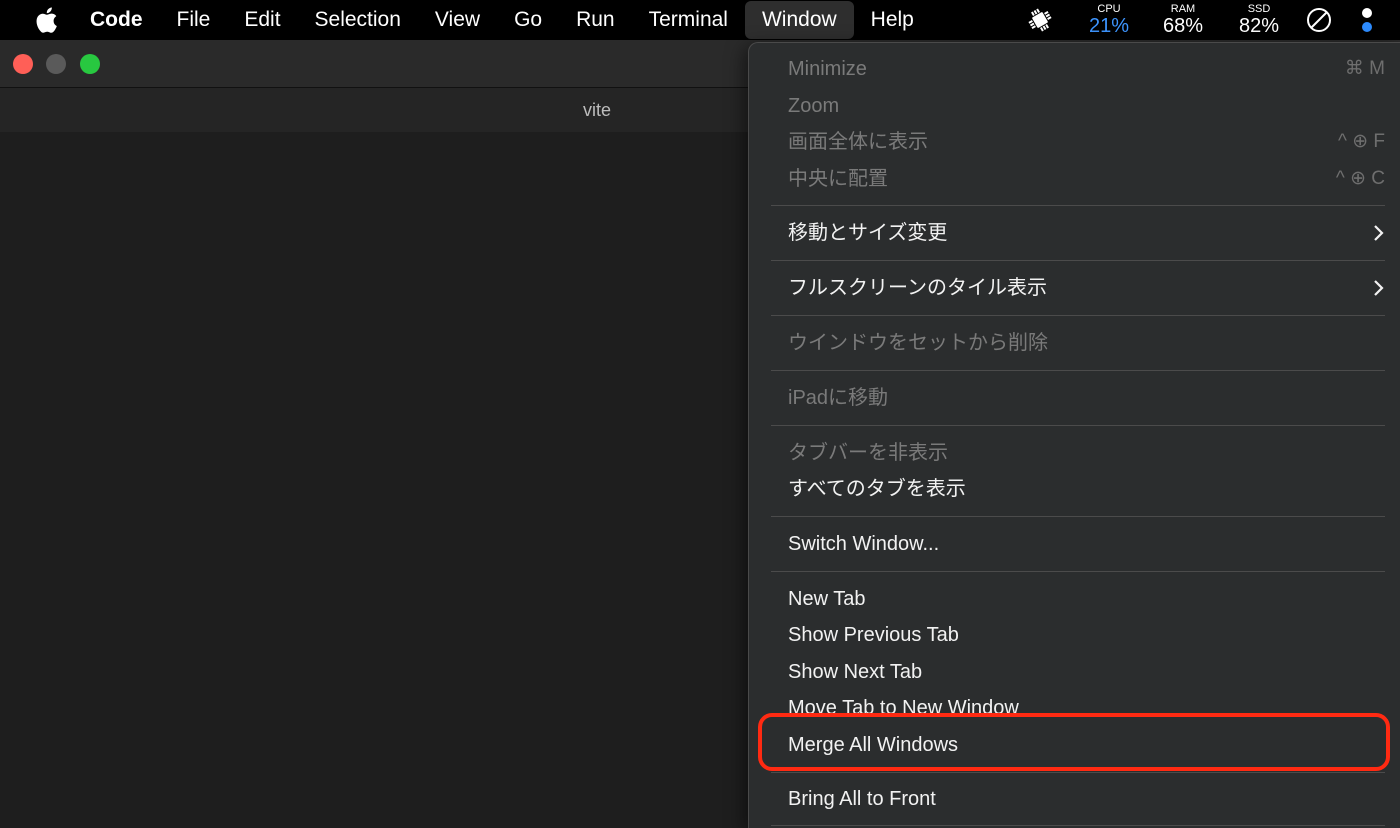  Describe the element at coordinates (262, 20) in the screenshot. I see `menu-edit: Edit` at that location.